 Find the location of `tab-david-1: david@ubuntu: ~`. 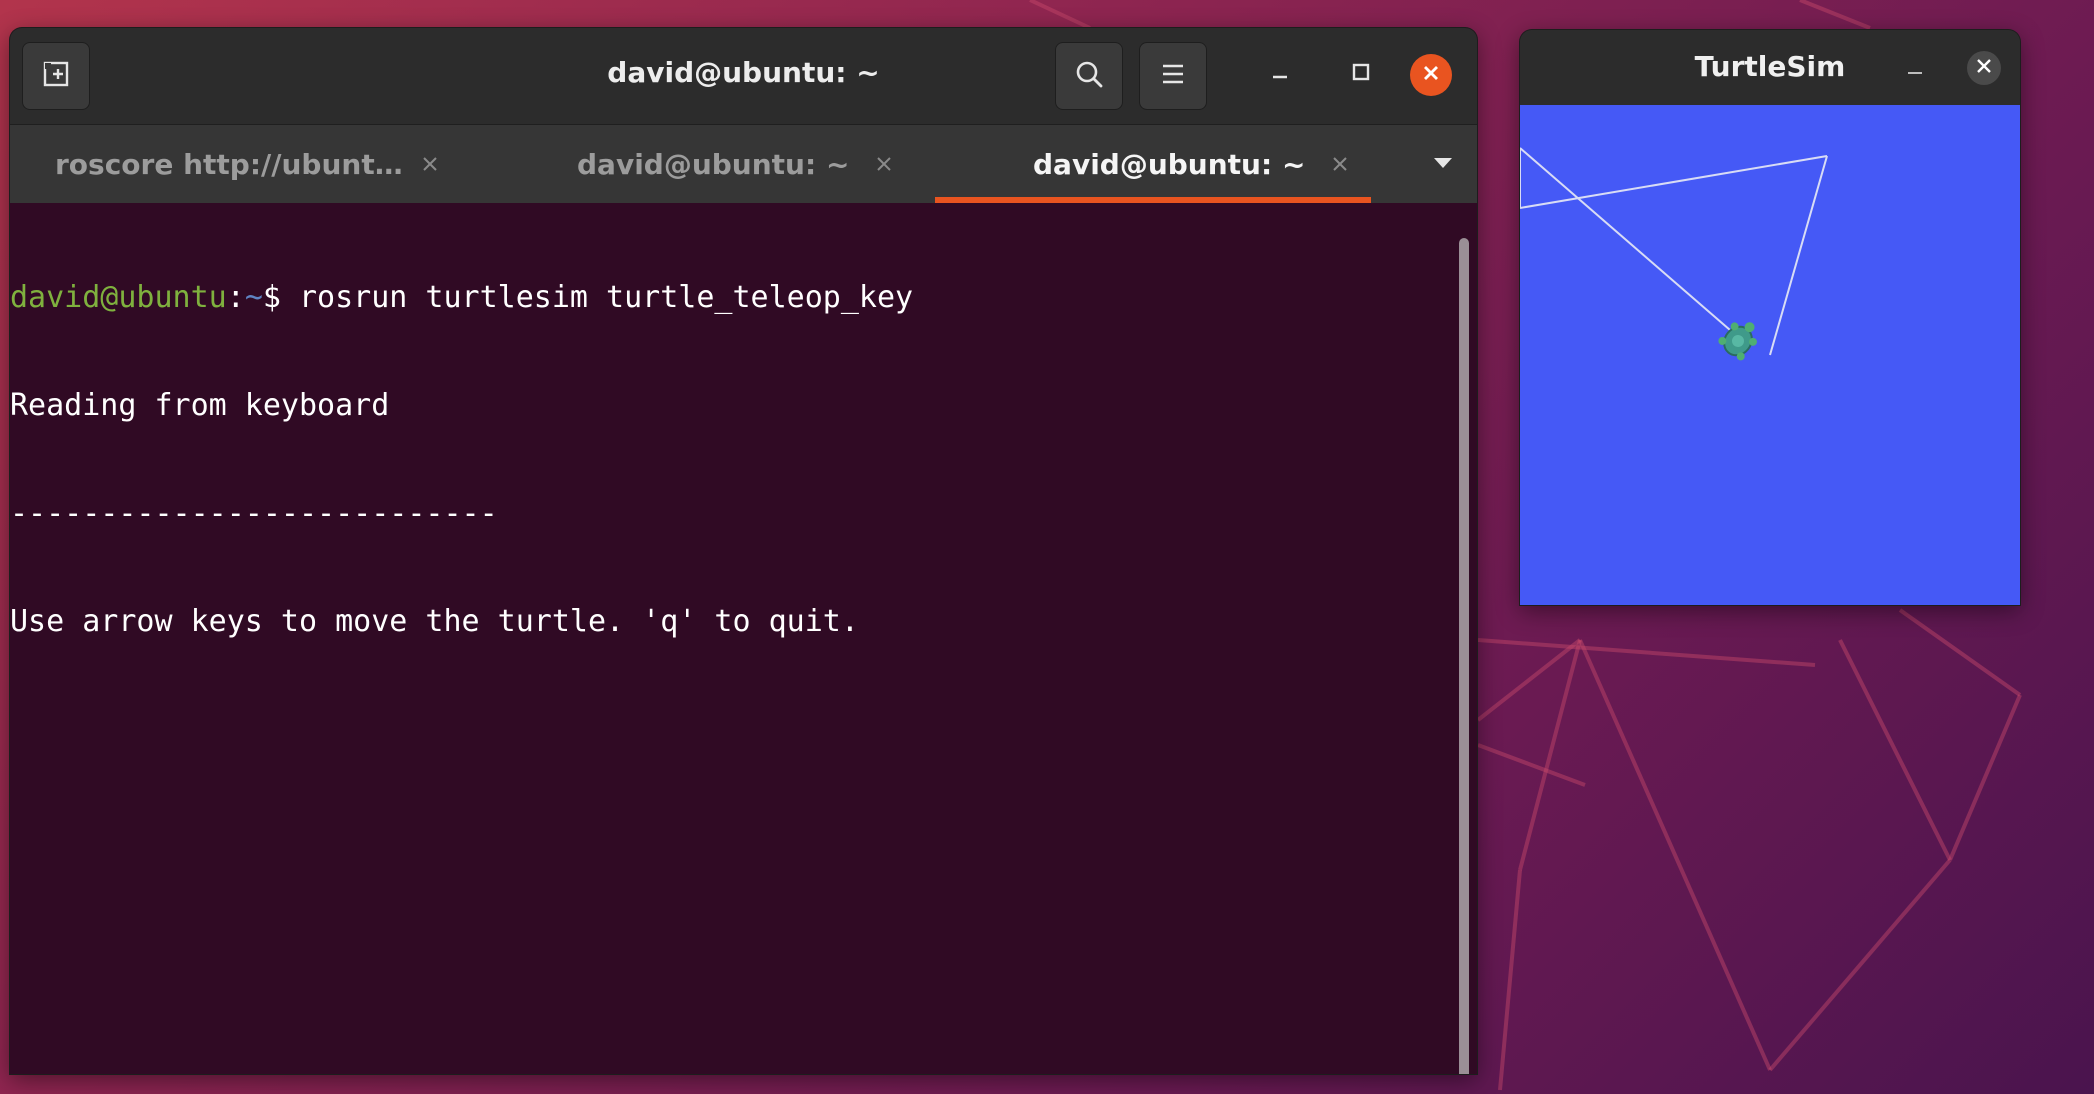

tab-david-1: david@ubuntu: ~ is located at coordinates (747, 164).